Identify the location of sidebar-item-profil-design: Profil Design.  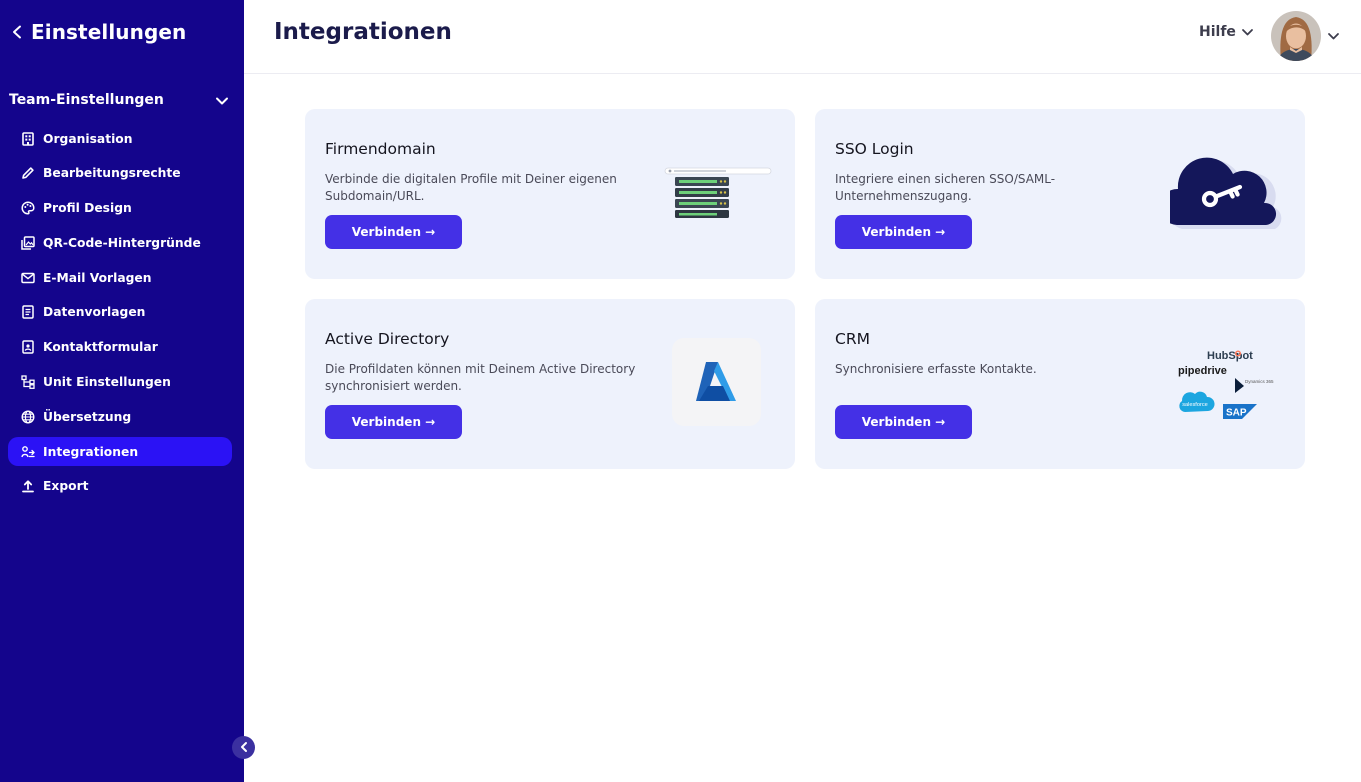
(120, 208).